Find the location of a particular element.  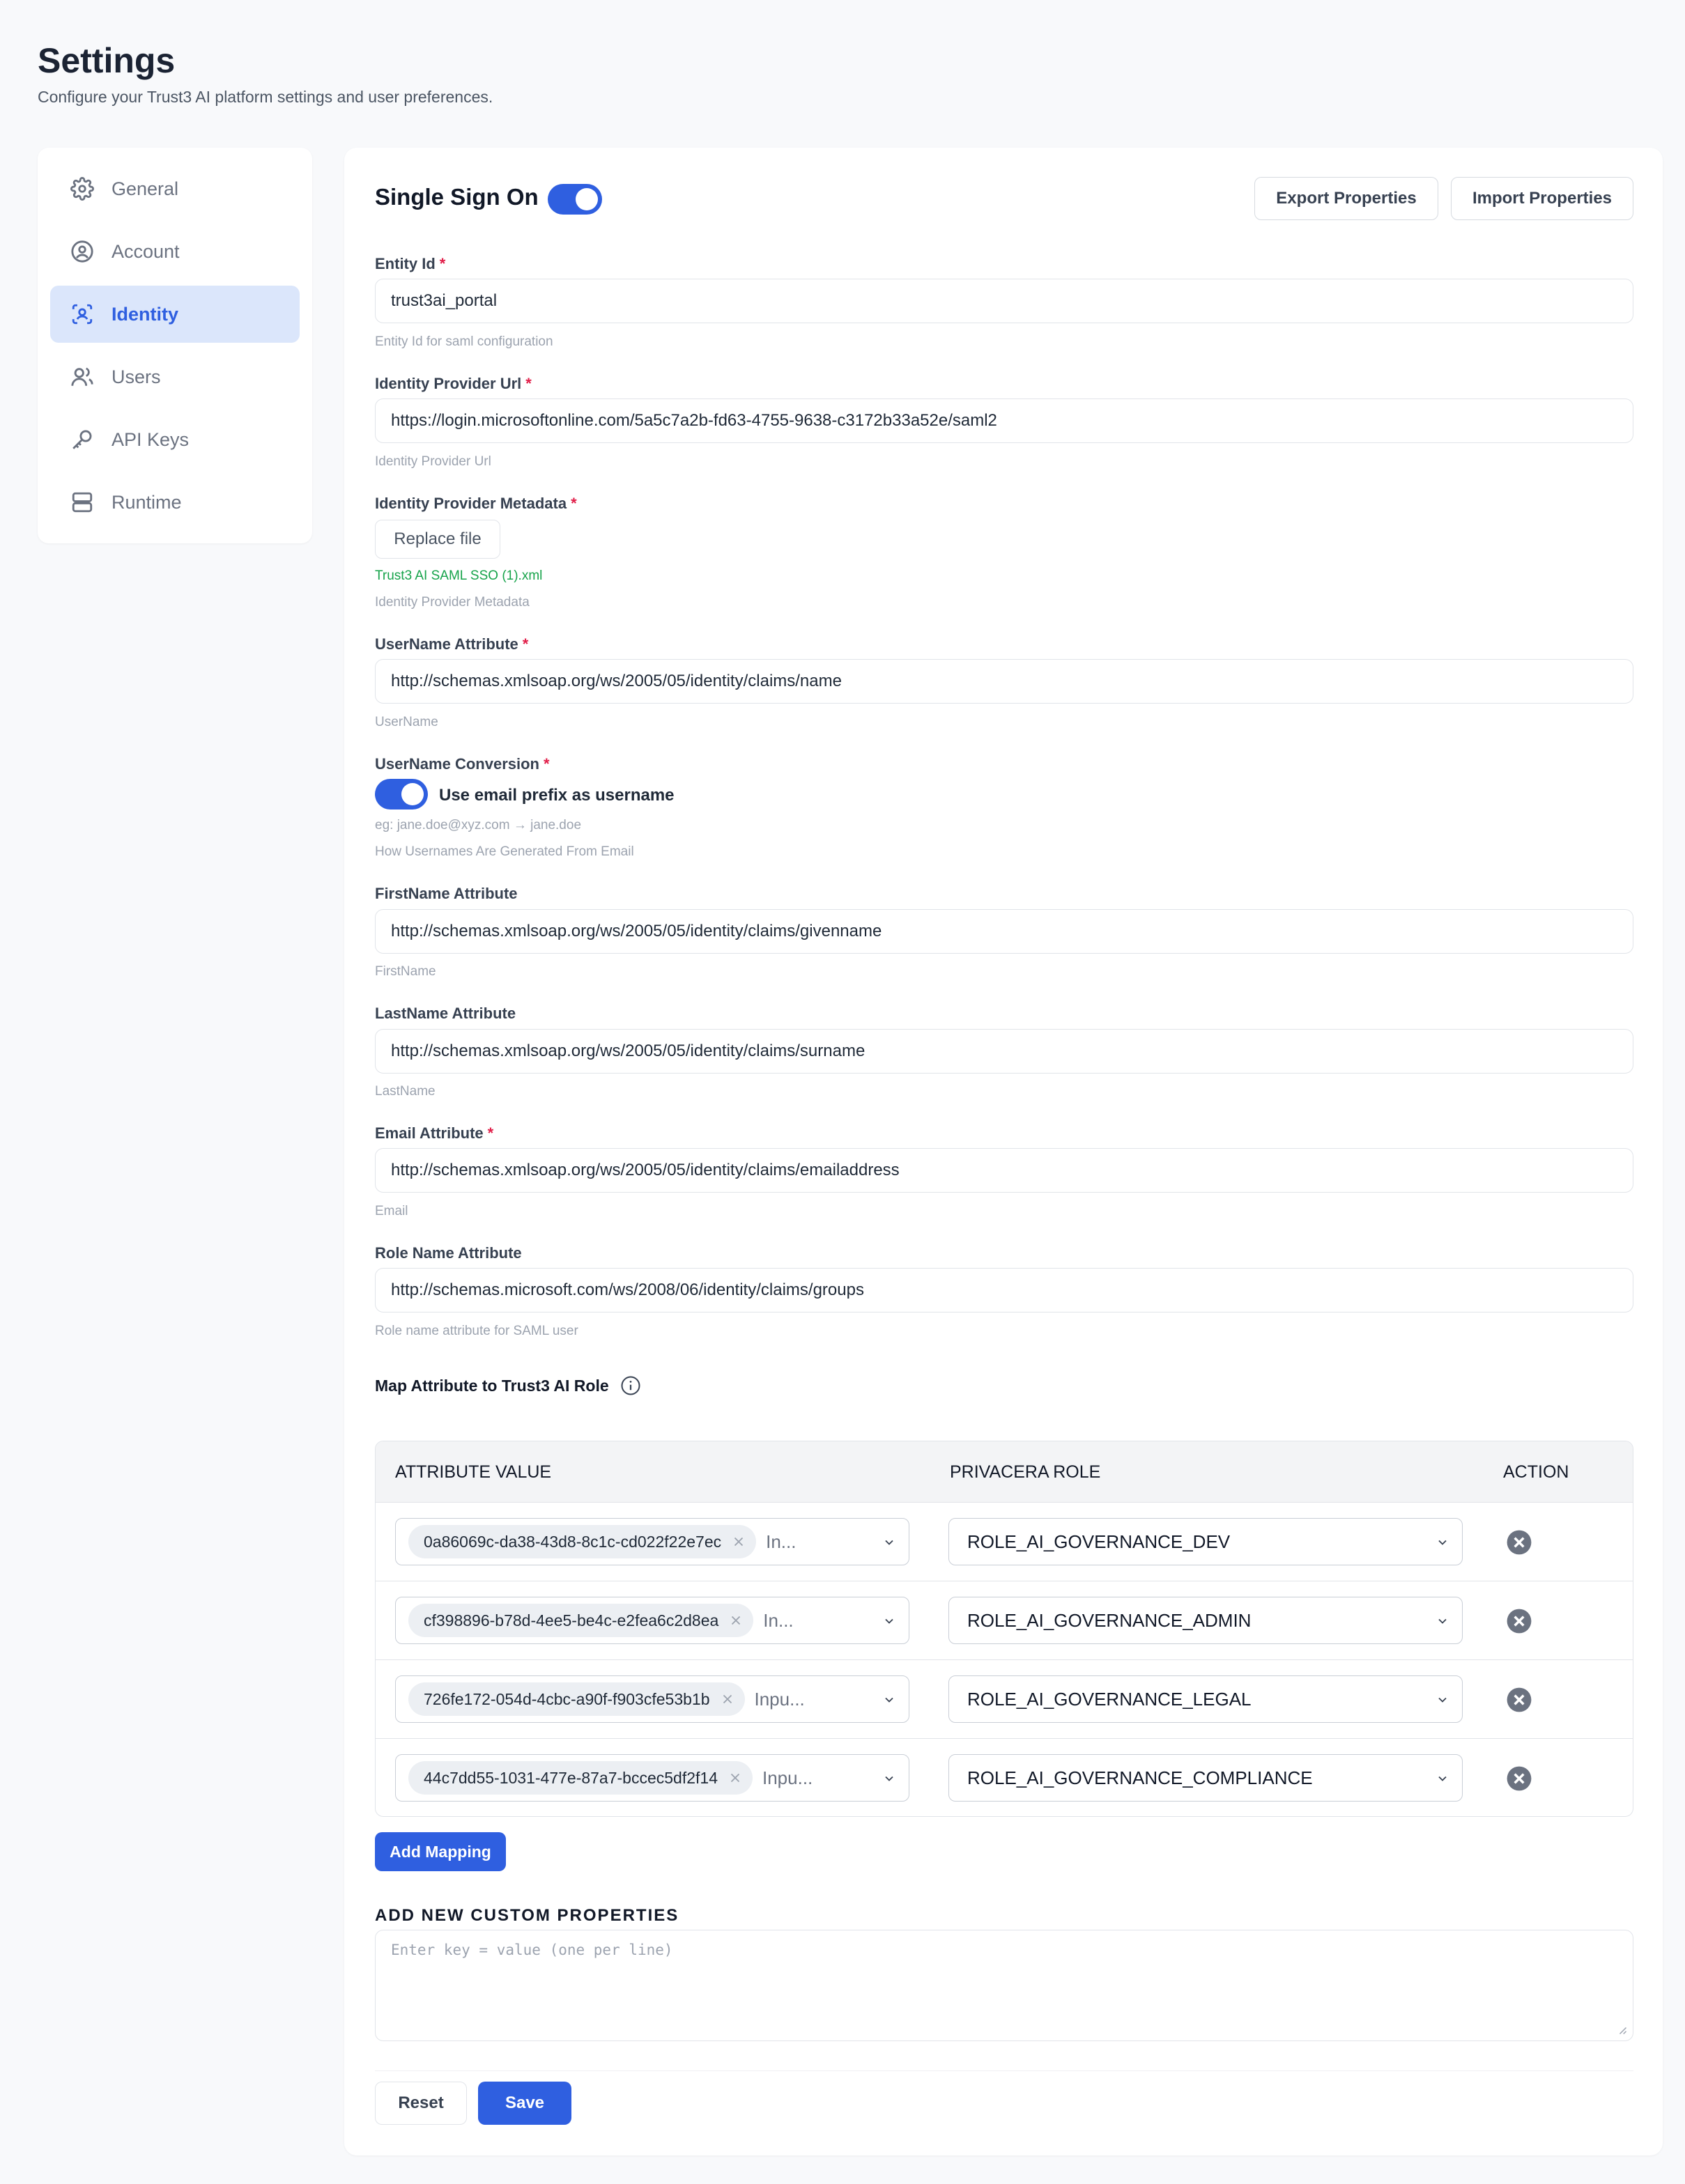

idp-metadata-label: Identity Provider Metadata * is located at coordinates (476, 503).